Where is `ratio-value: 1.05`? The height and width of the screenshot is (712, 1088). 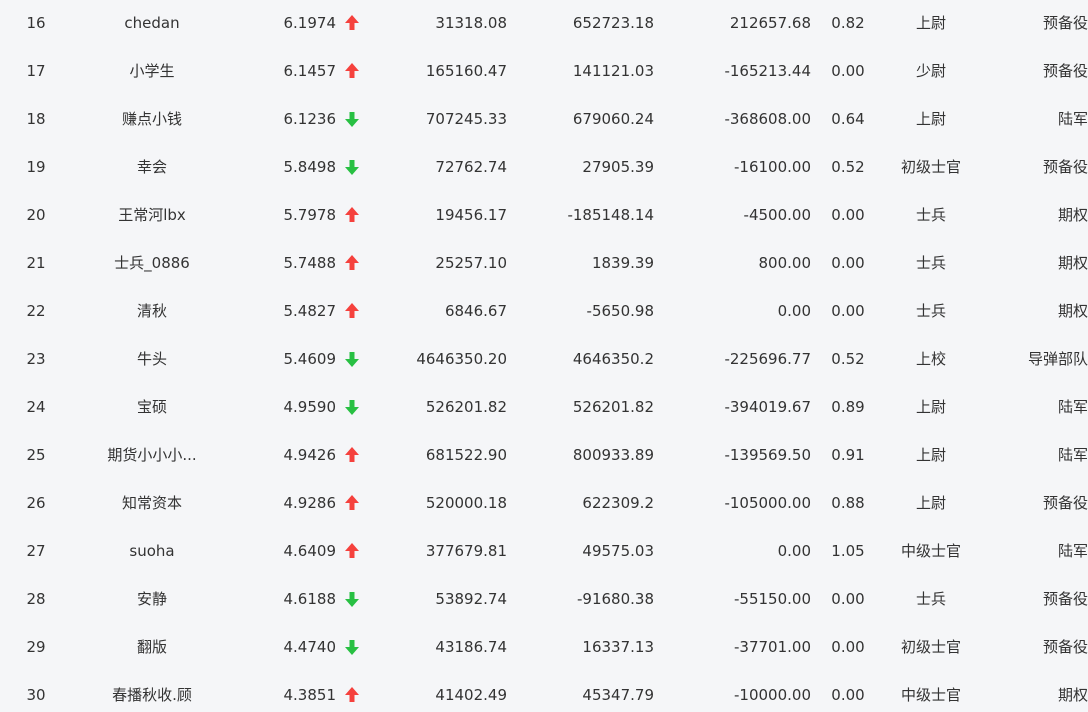
ratio-value: 1.05 is located at coordinates (848, 551).